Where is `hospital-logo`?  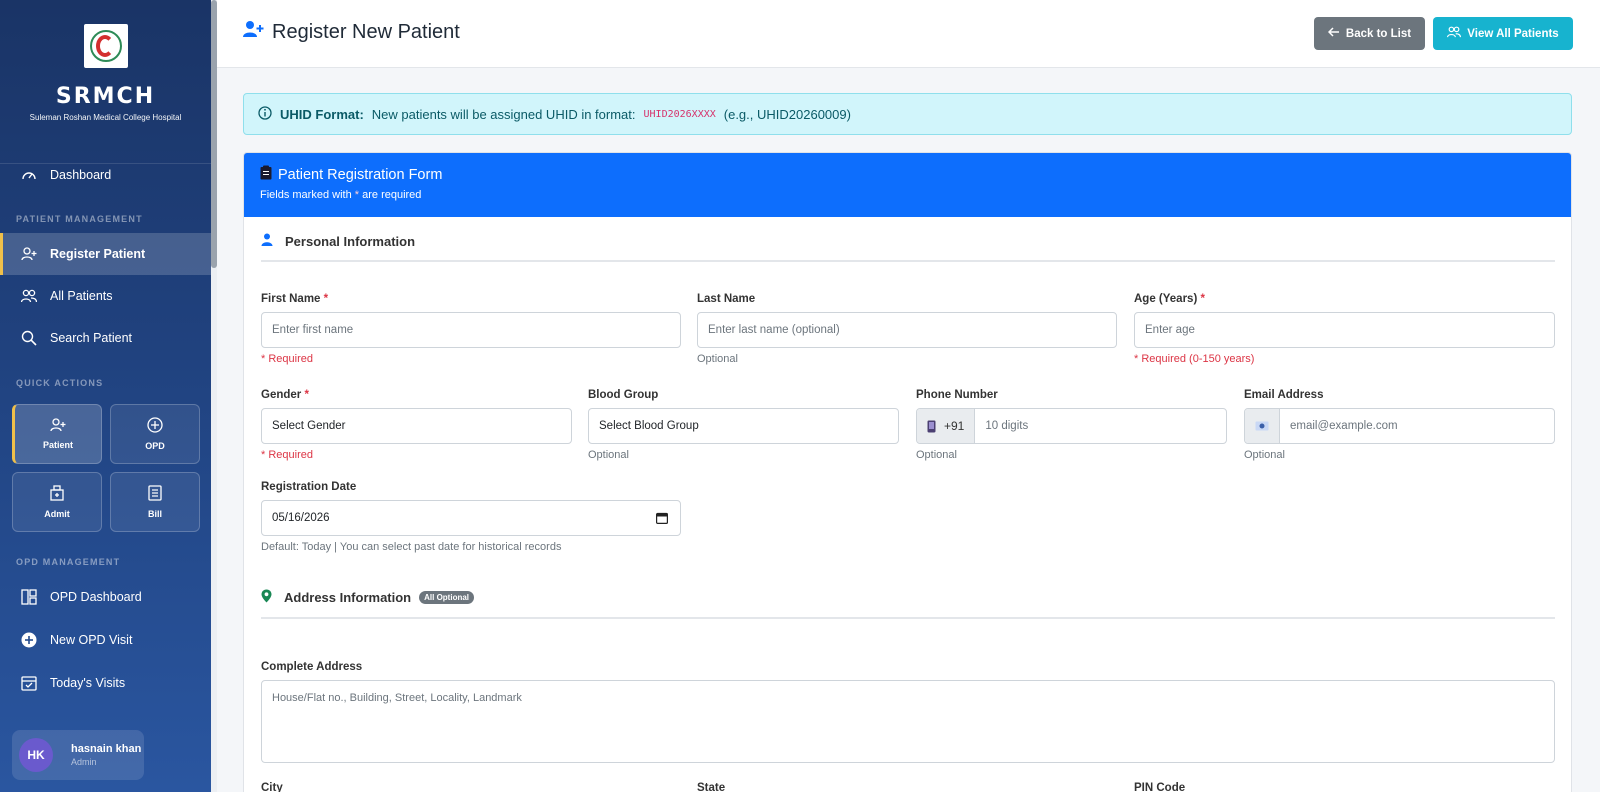 hospital-logo is located at coordinates (105, 46).